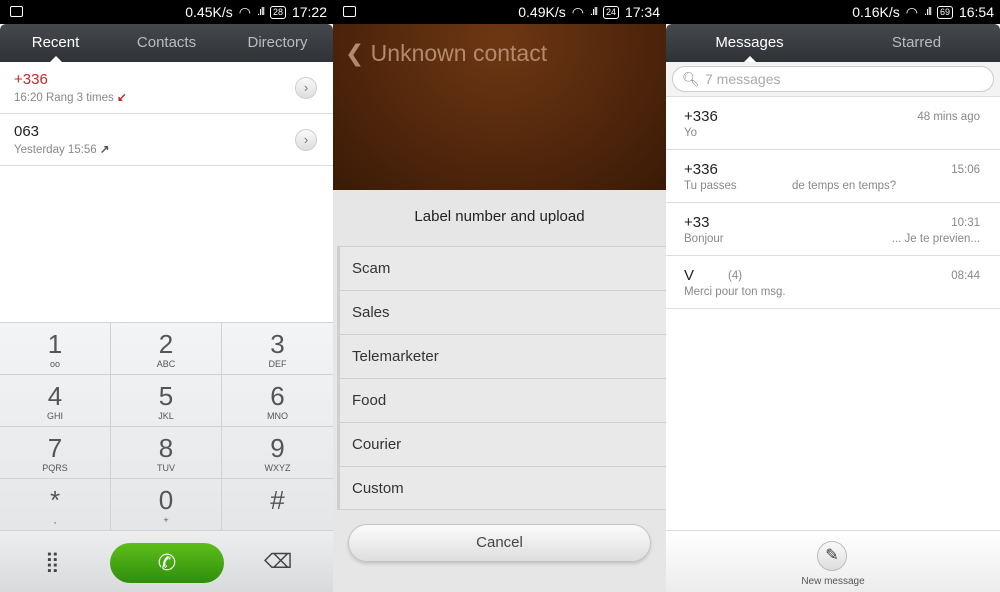 Image resolution: width=1000 pixels, height=592 pixels. Describe the element at coordinates (55, 43) in the screenshot. I see `tab-recent: Recent` at that location.